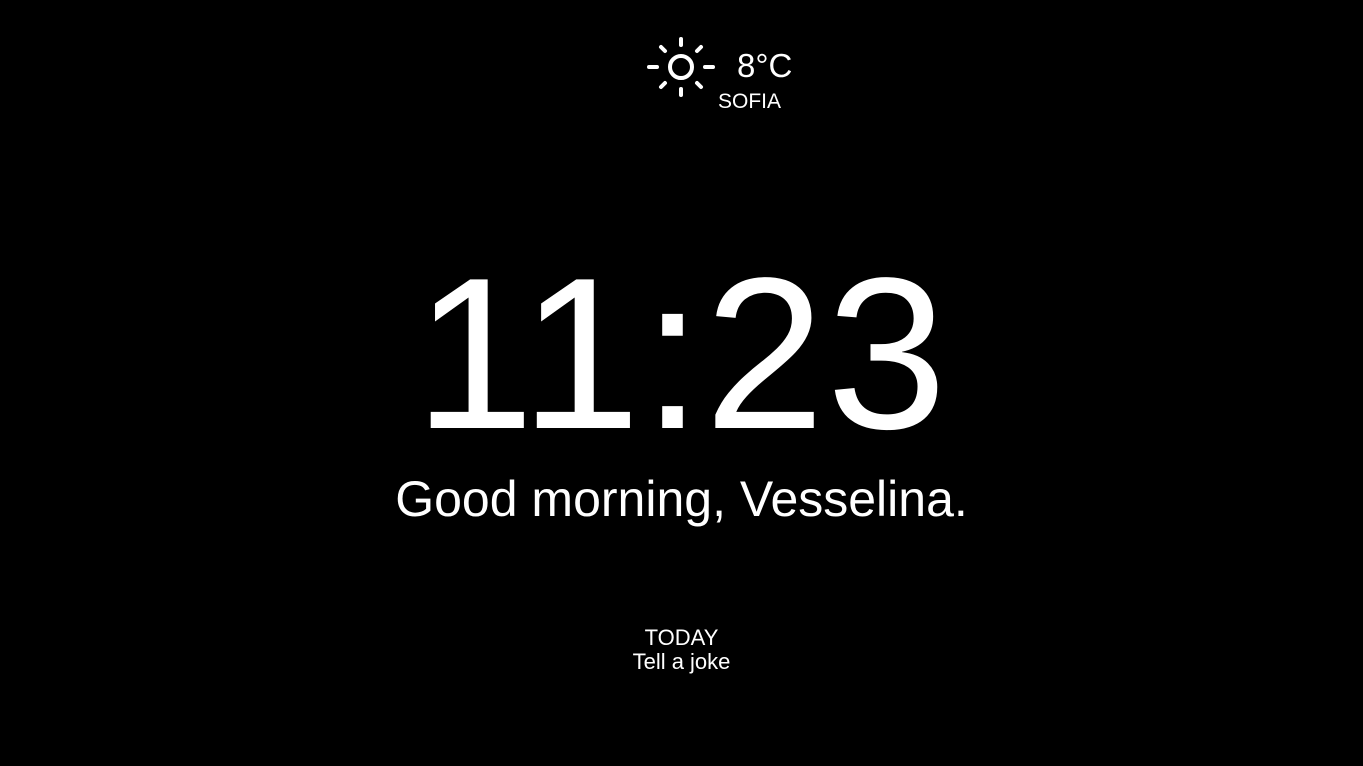 Image resolution: width=1363 pixels, height=766 pixels. What do you see at coordinates (681, 67) in the screenshot?
I see `sun-icon` at bounding box center [681, 67].